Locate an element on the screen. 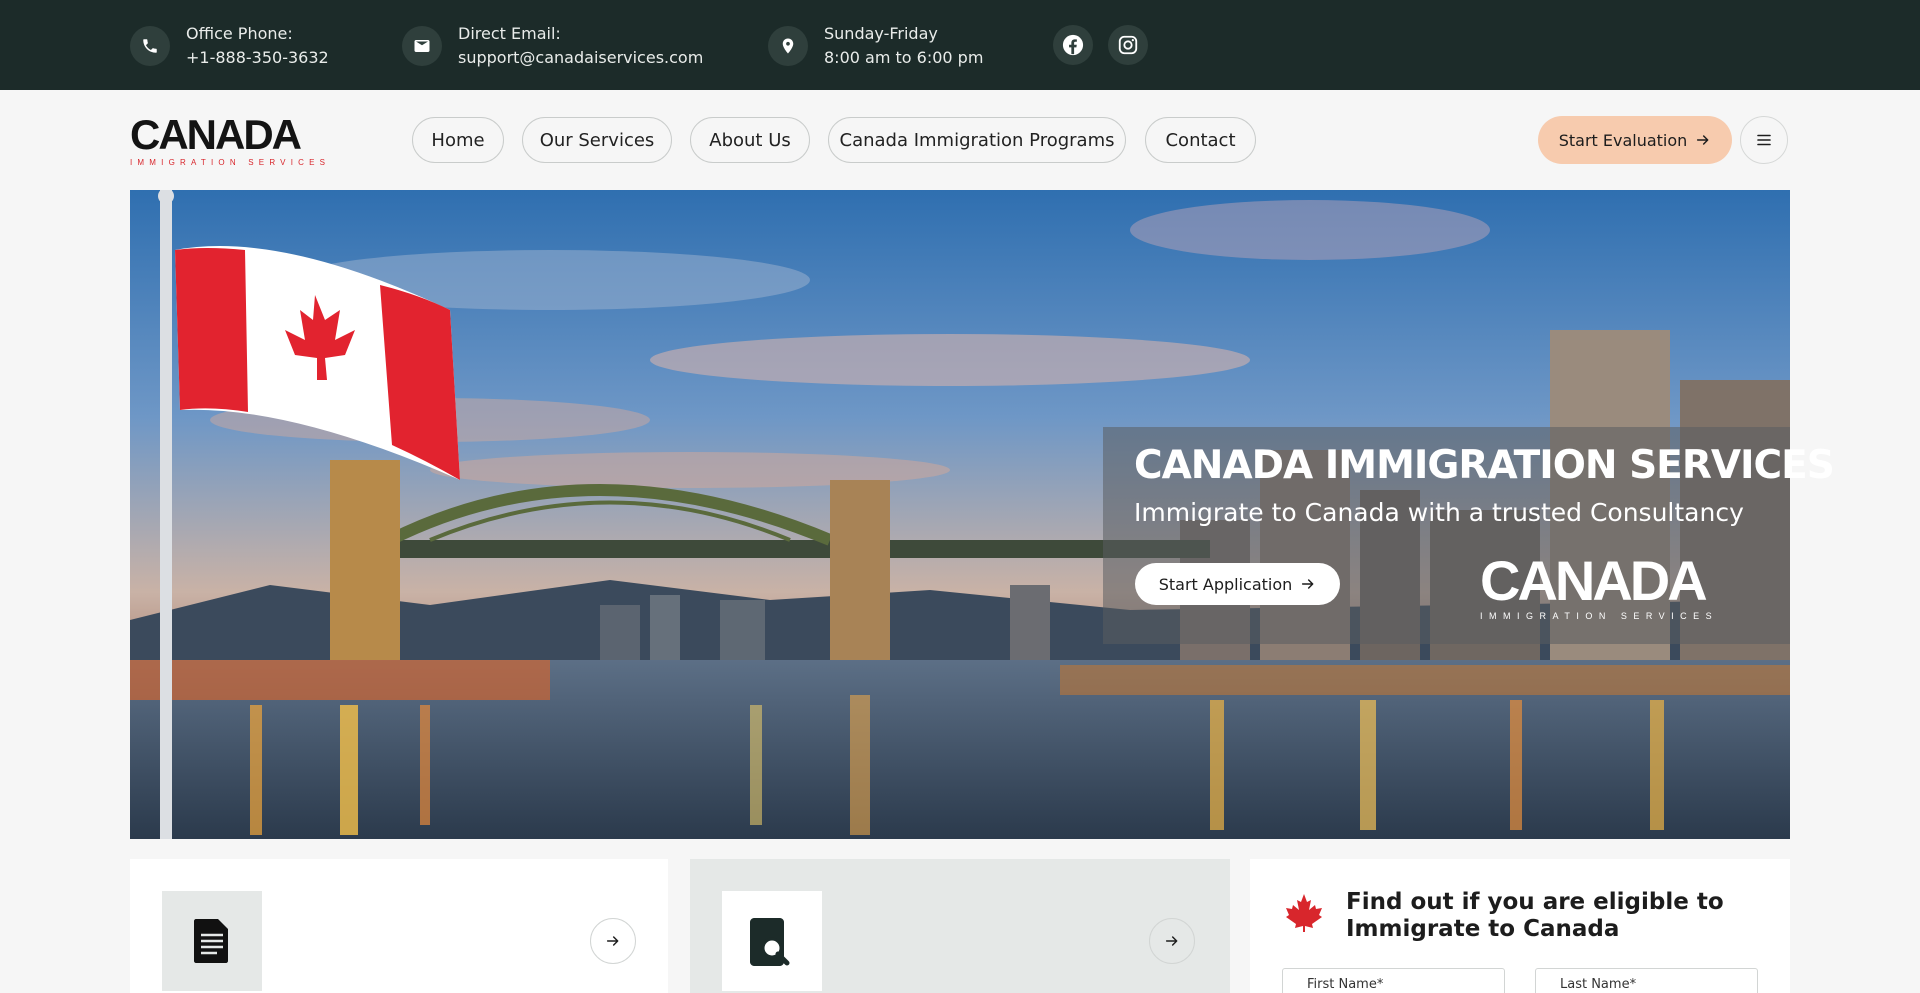 This screenshot has width=1920, height=993. document-icon is located at coordinates (211, 941).